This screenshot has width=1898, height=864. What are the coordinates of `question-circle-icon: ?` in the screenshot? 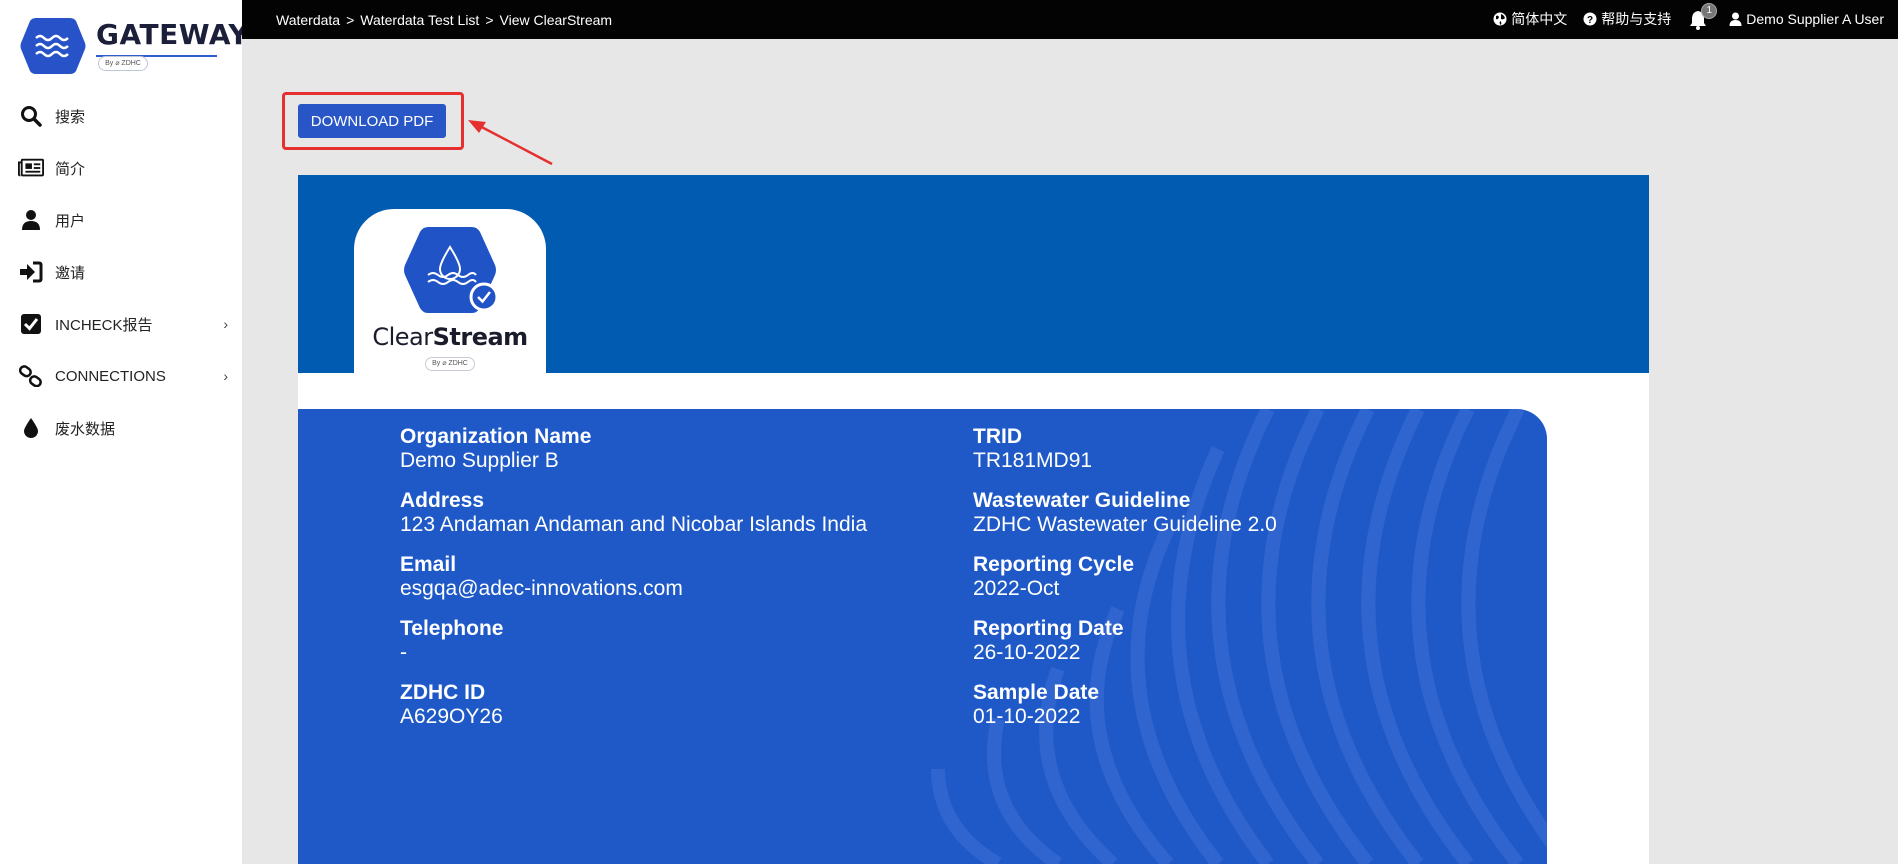 It's located at (1590, 19).